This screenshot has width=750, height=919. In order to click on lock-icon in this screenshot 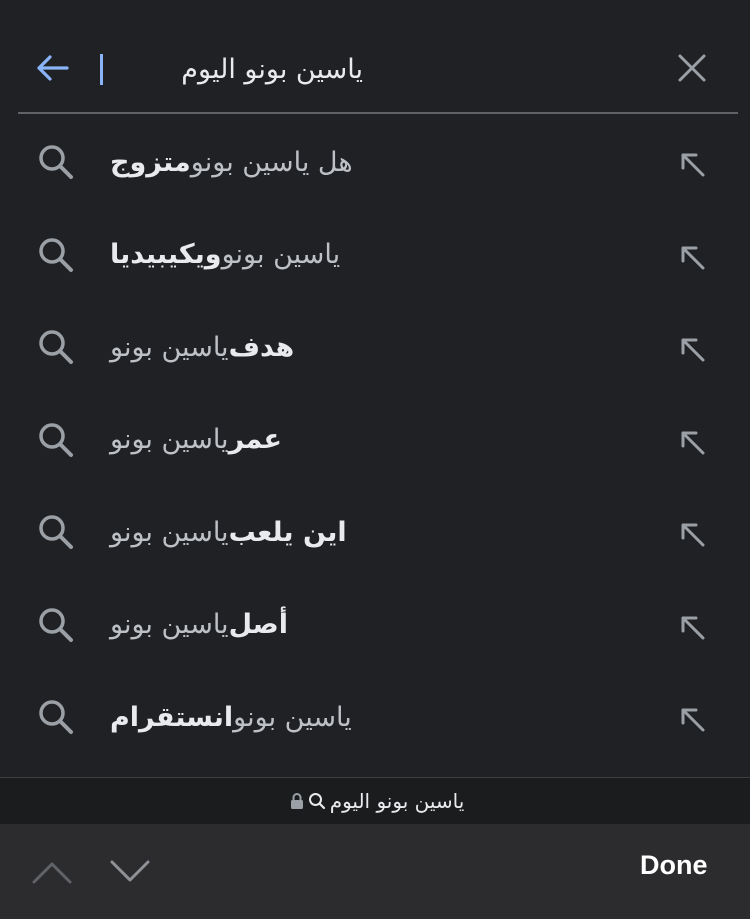, I will do `click(297, 801)`.